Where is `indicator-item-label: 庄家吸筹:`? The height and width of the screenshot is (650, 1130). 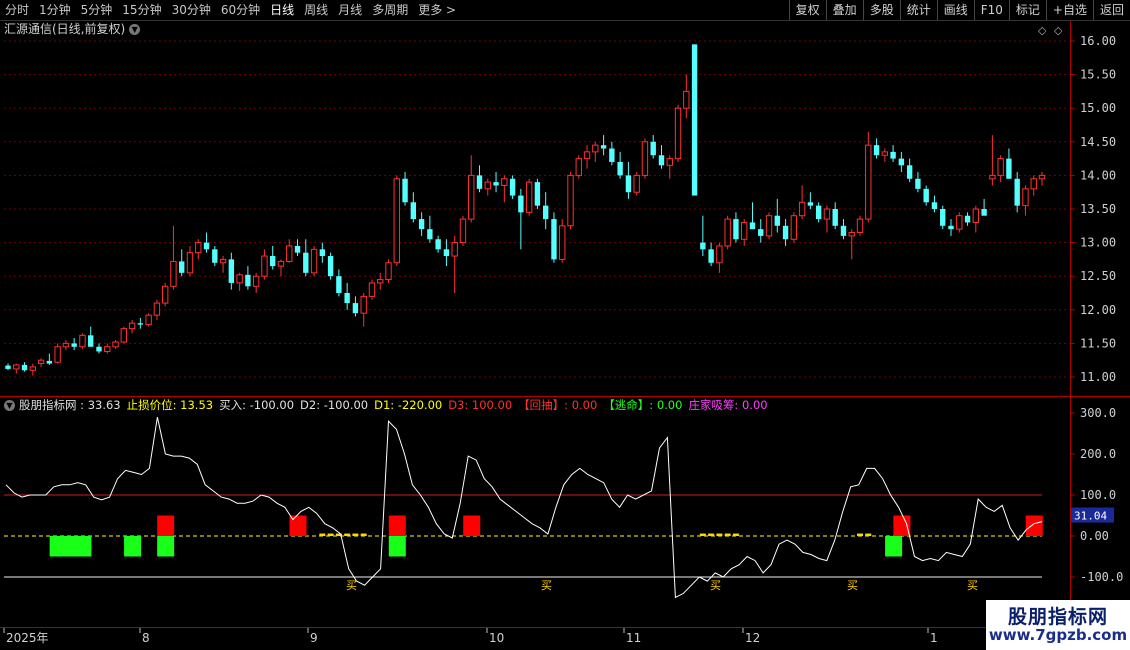
indicator-item-label: 庄家吸筹: is located at coordinates (715, 405).